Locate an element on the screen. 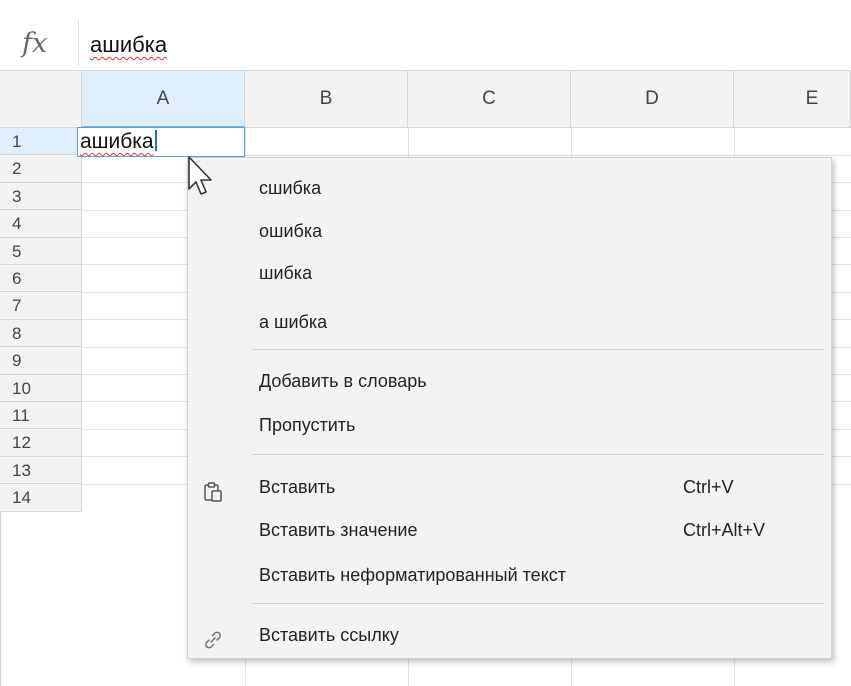 The image size is (851, 686). column-header-e: E is located at coordinates (792, 99).